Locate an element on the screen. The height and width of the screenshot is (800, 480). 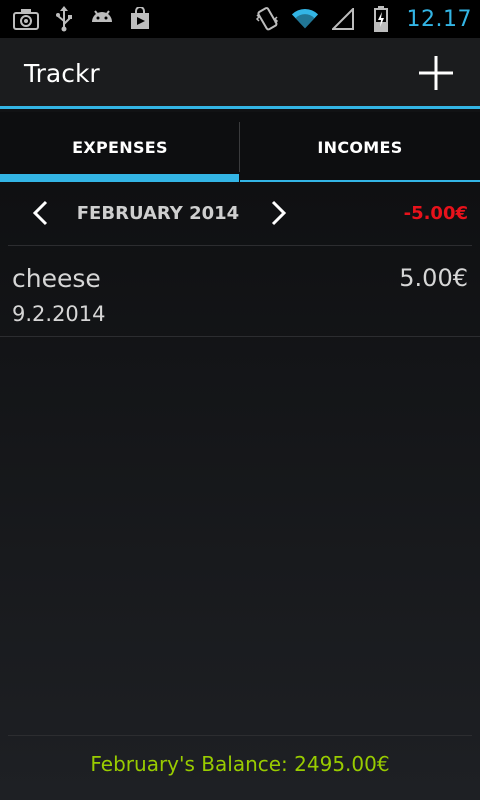
signal-icon is located at coordinates (343, 19).